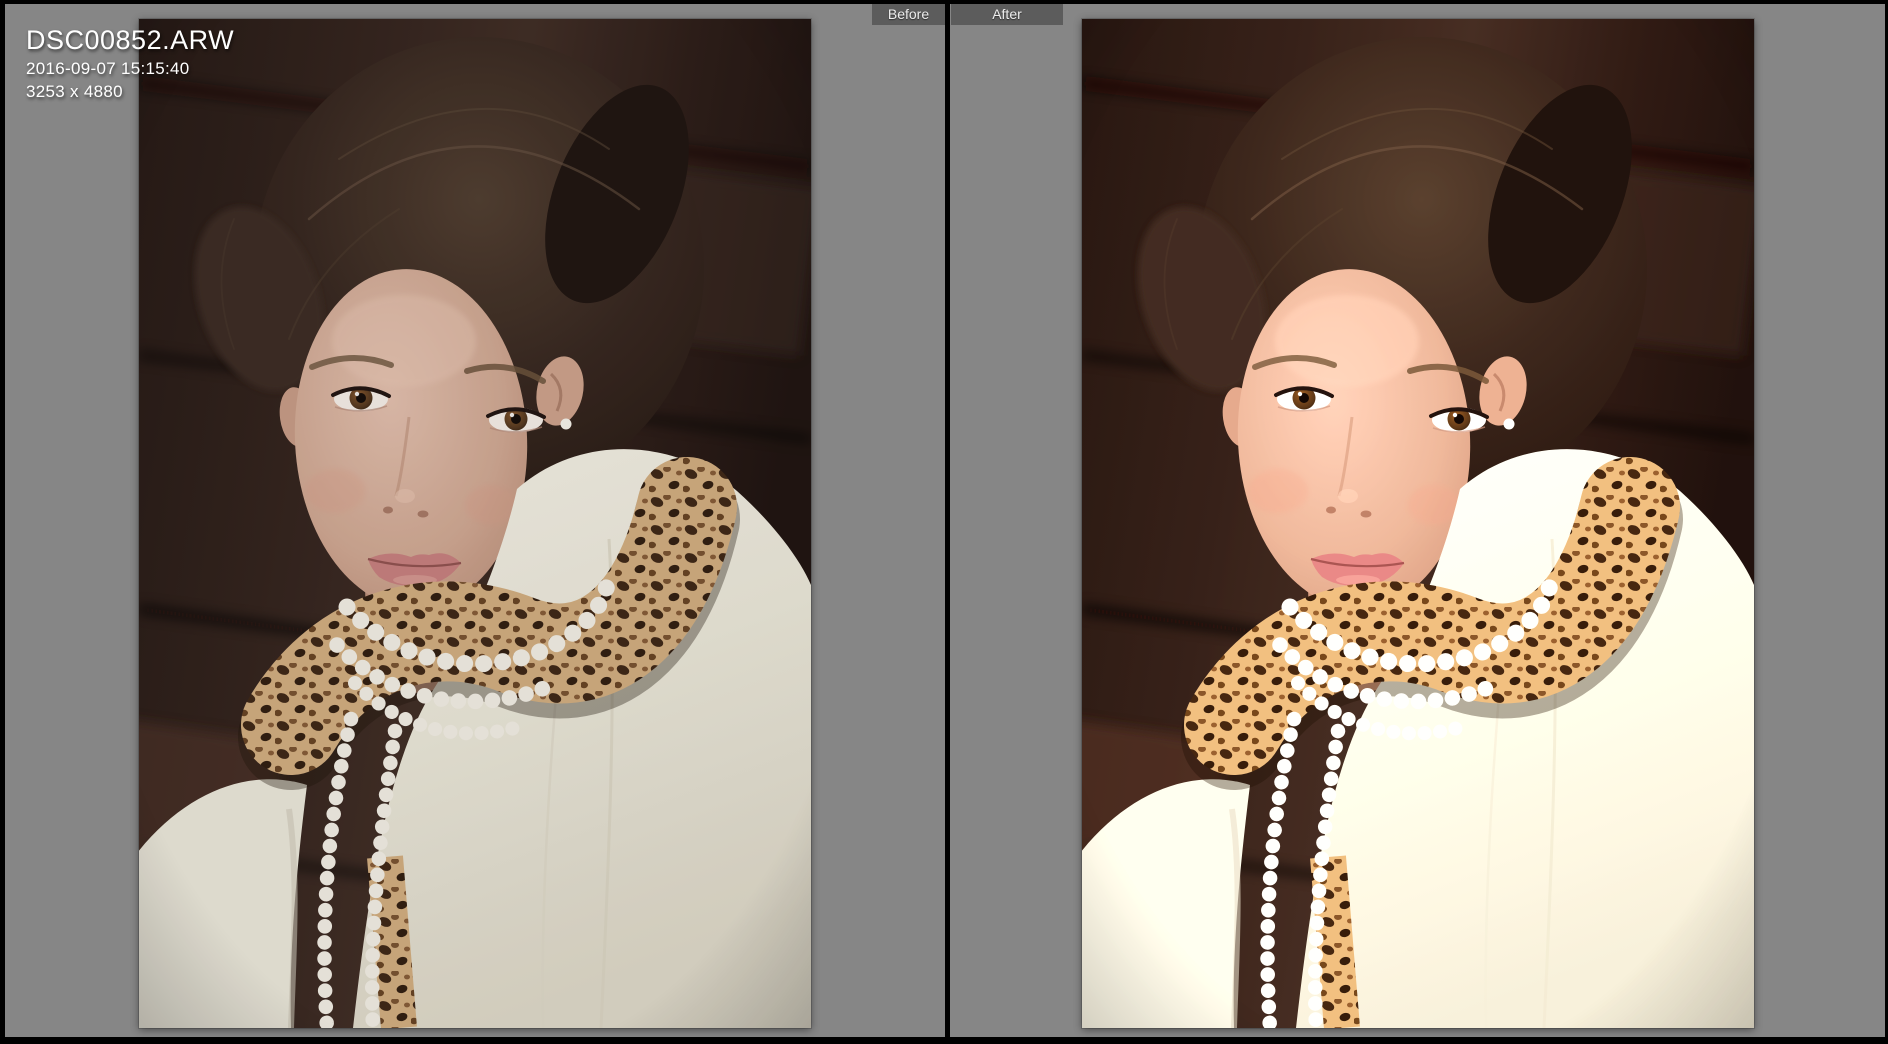 This screenshot has width=1888, height=1044. I want to click on after-tab: After, so click(1007, 14).